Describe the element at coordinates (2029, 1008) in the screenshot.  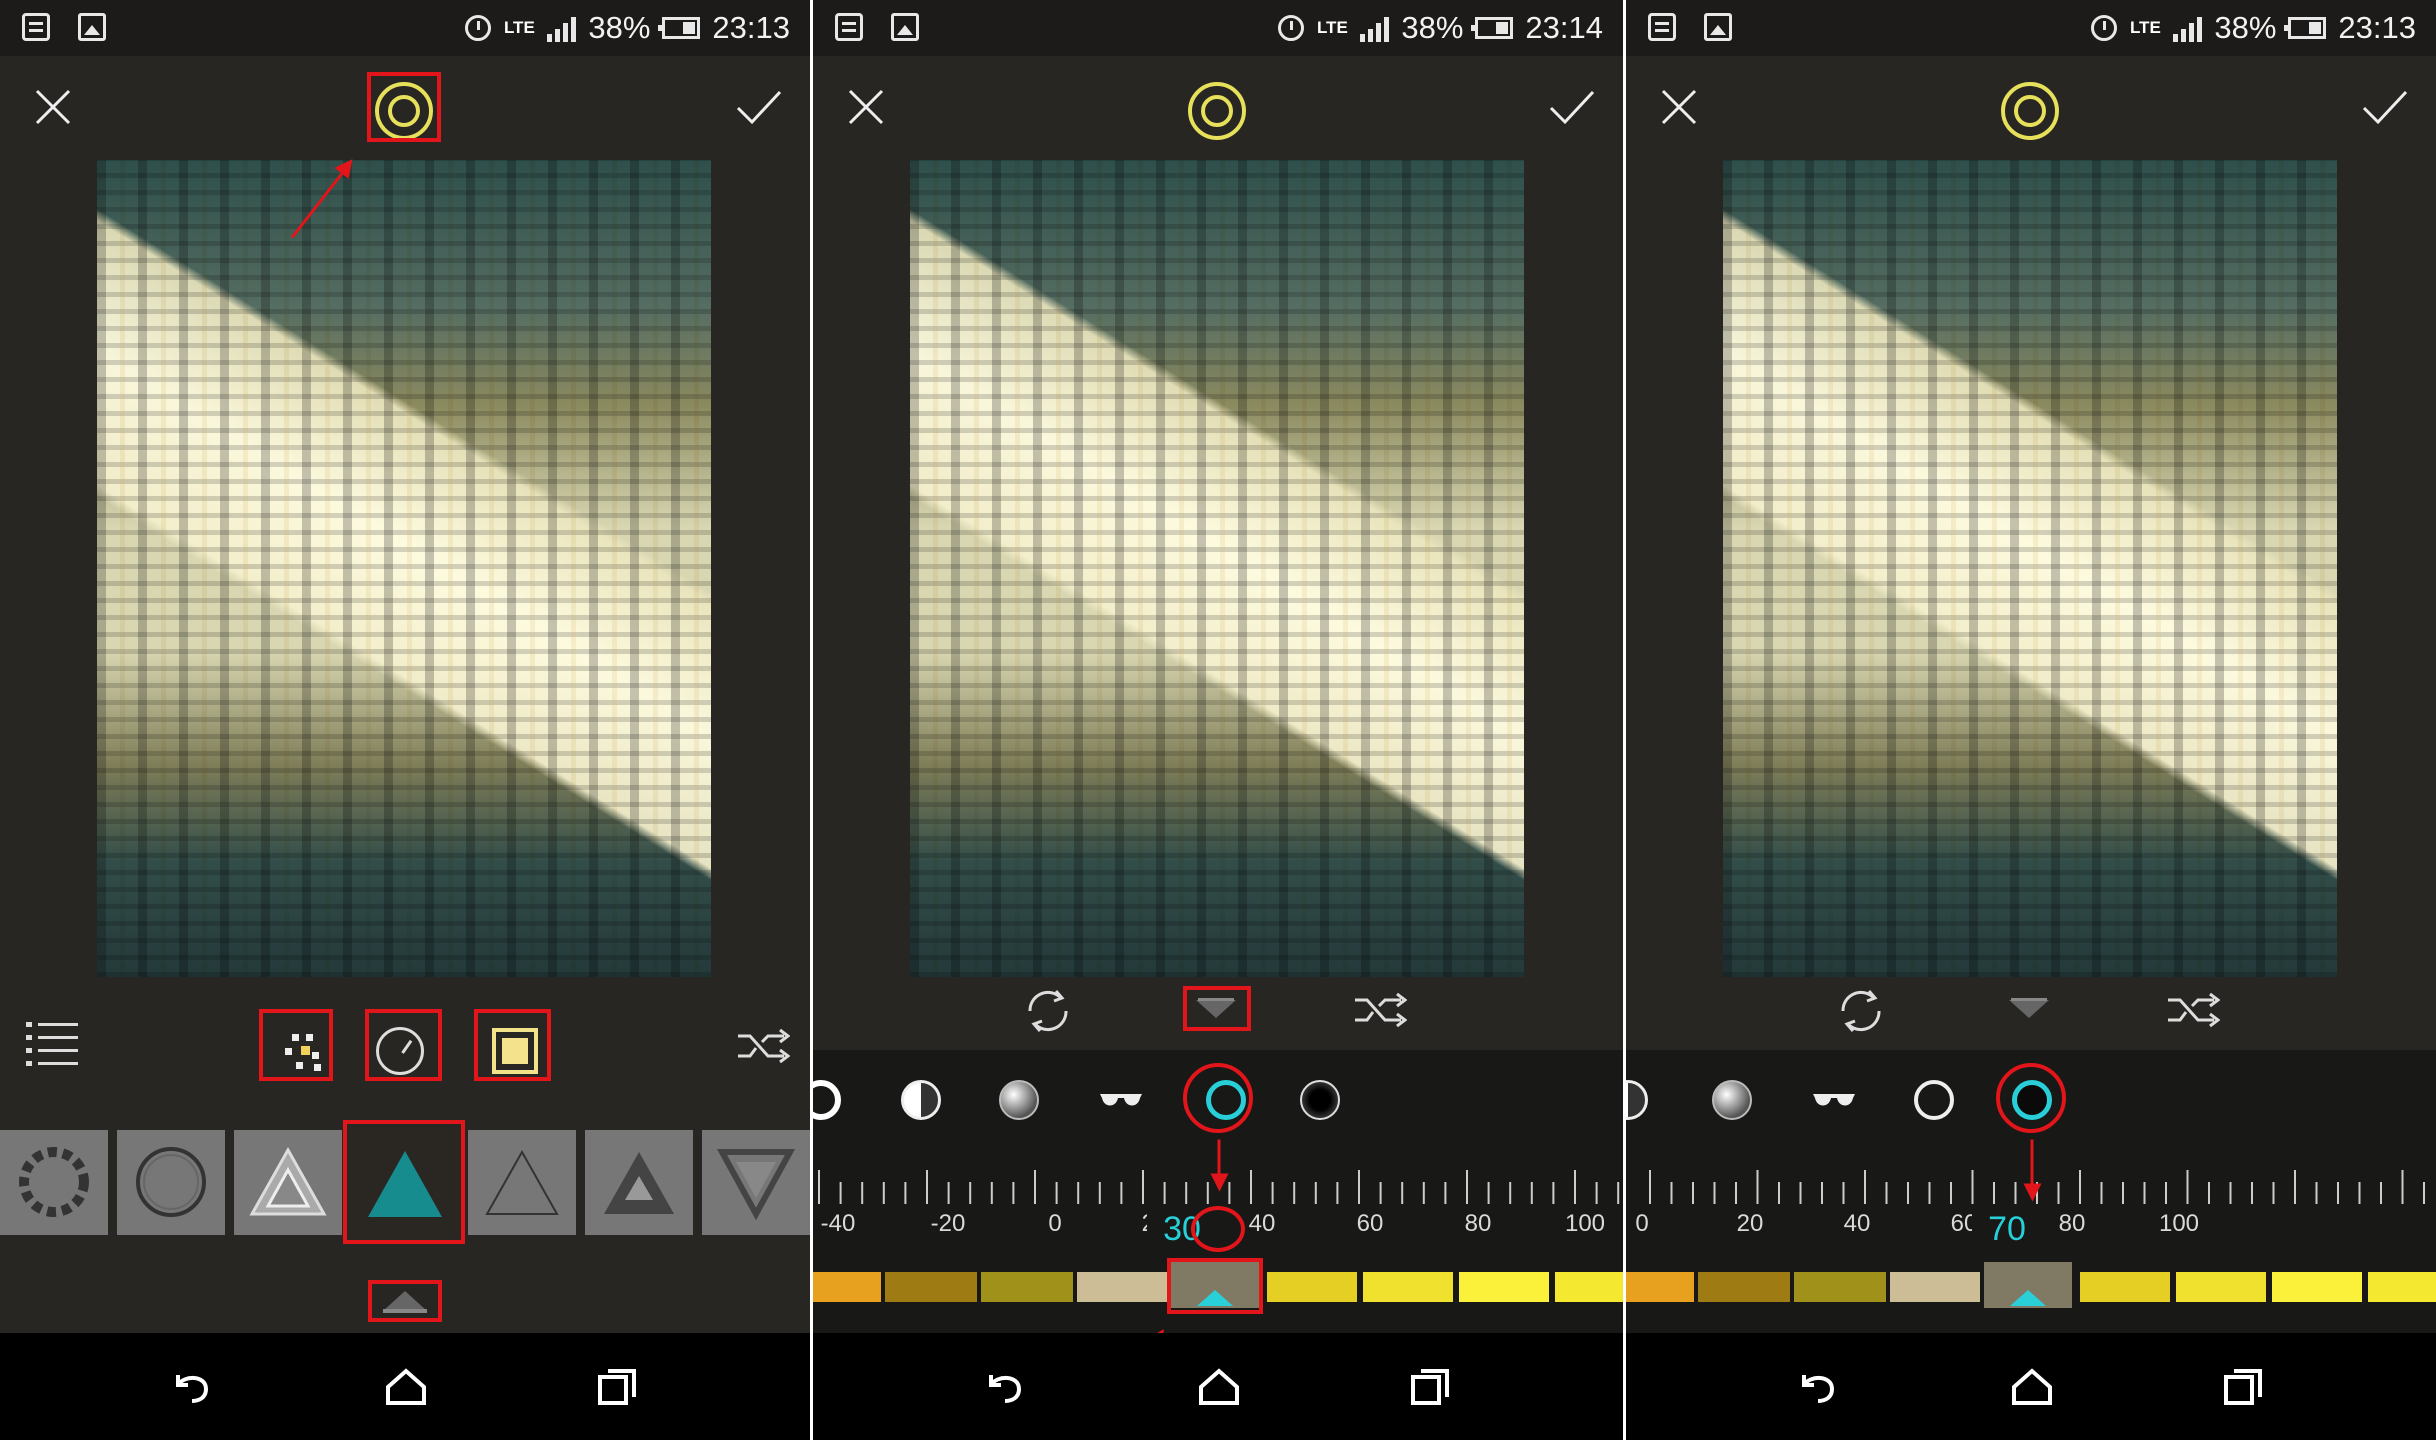
I see `collapse-toggle` at that location.